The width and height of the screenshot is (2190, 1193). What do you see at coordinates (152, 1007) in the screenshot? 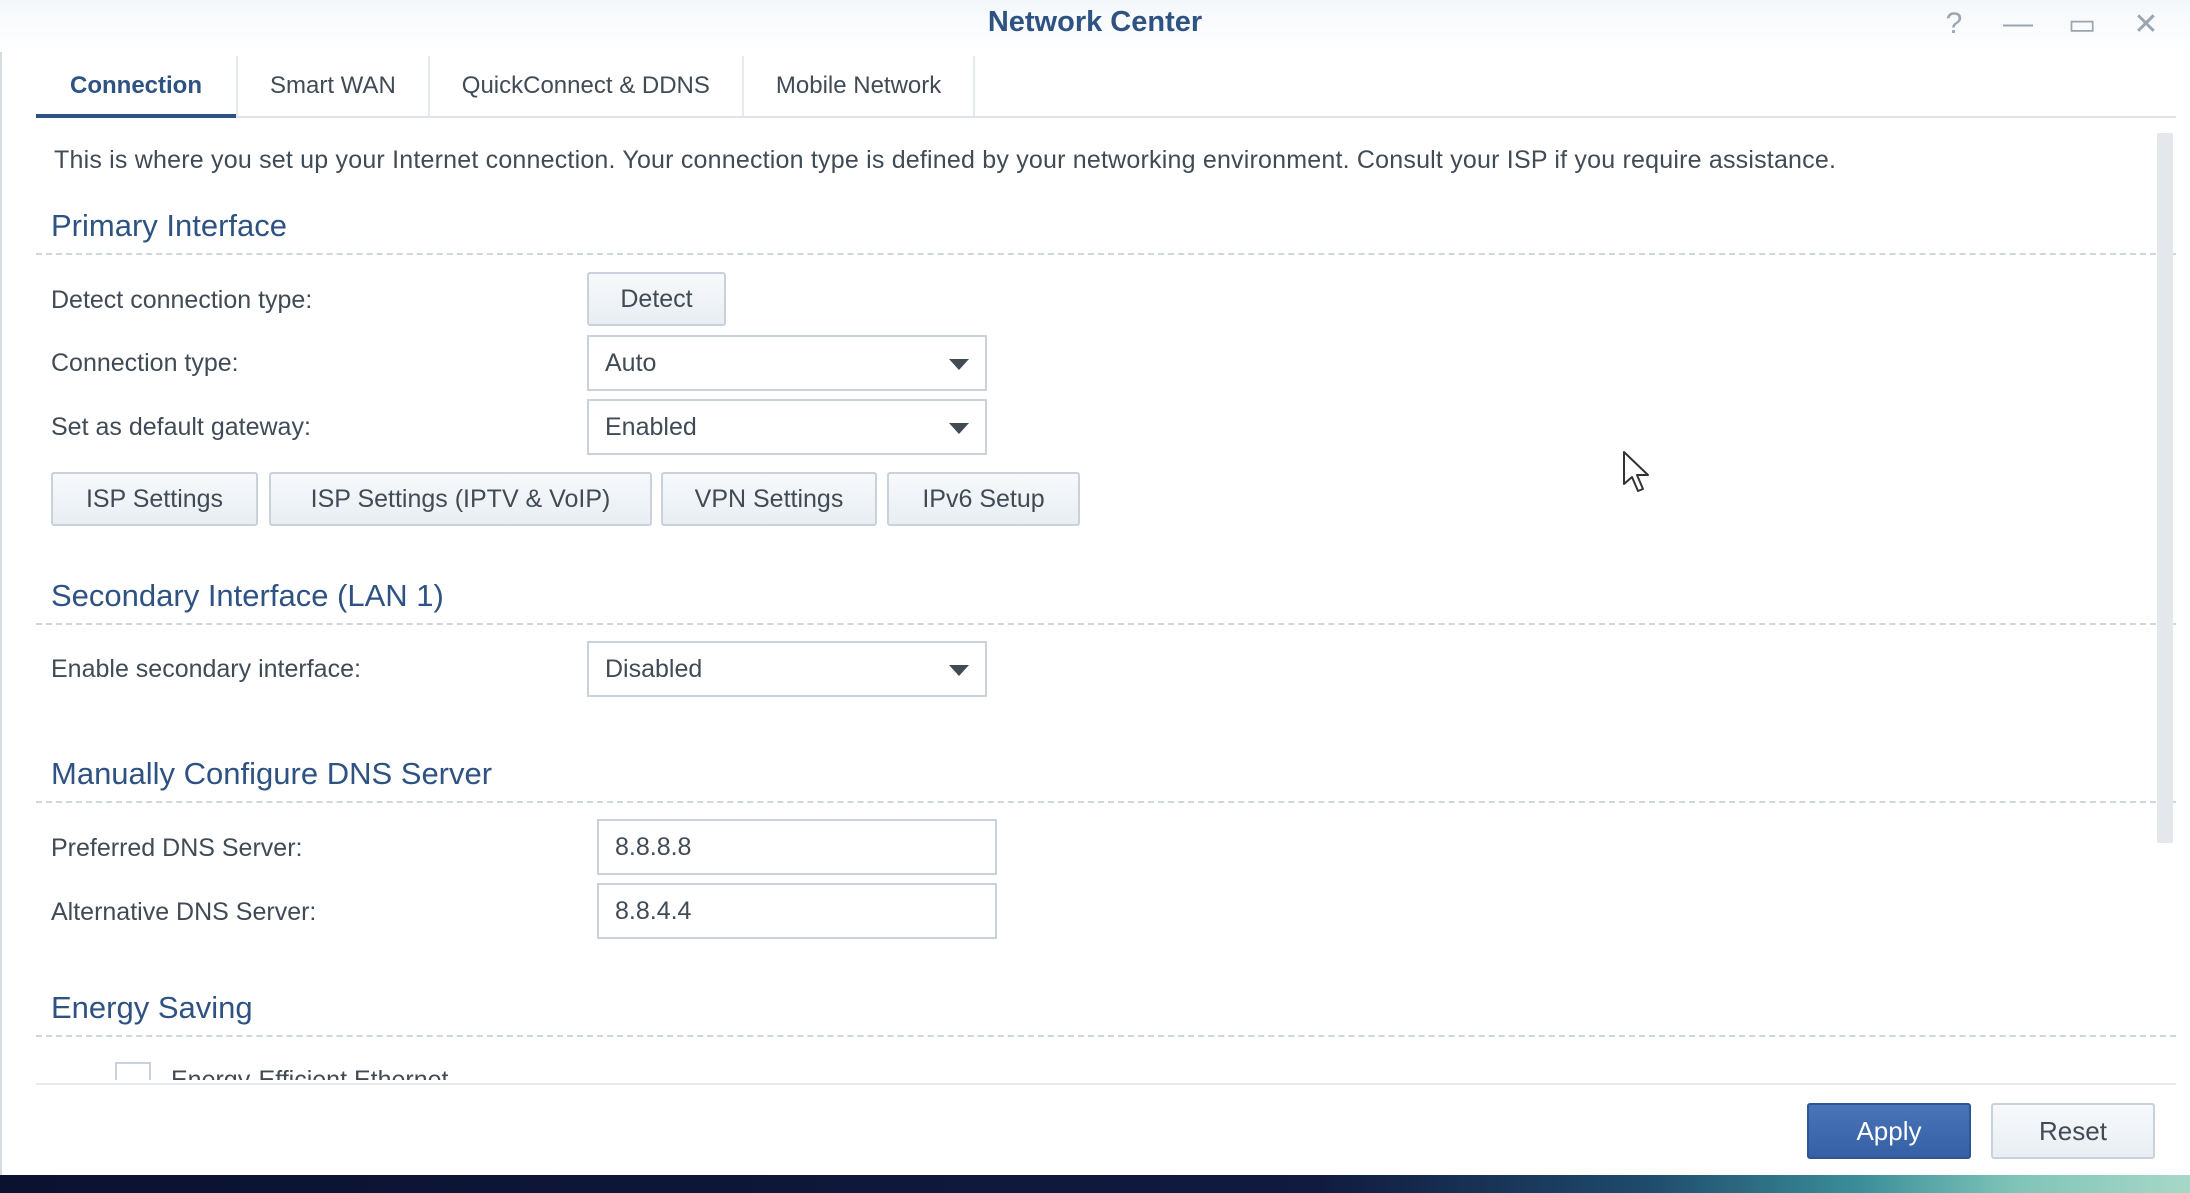
I see `section-title-energy: Energy Saving` at bounding box center [152, 1007].